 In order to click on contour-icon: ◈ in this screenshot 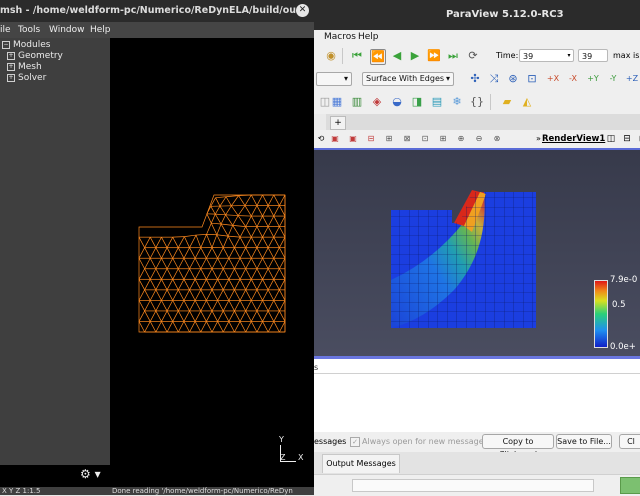, I will do `click(377, 102)`.